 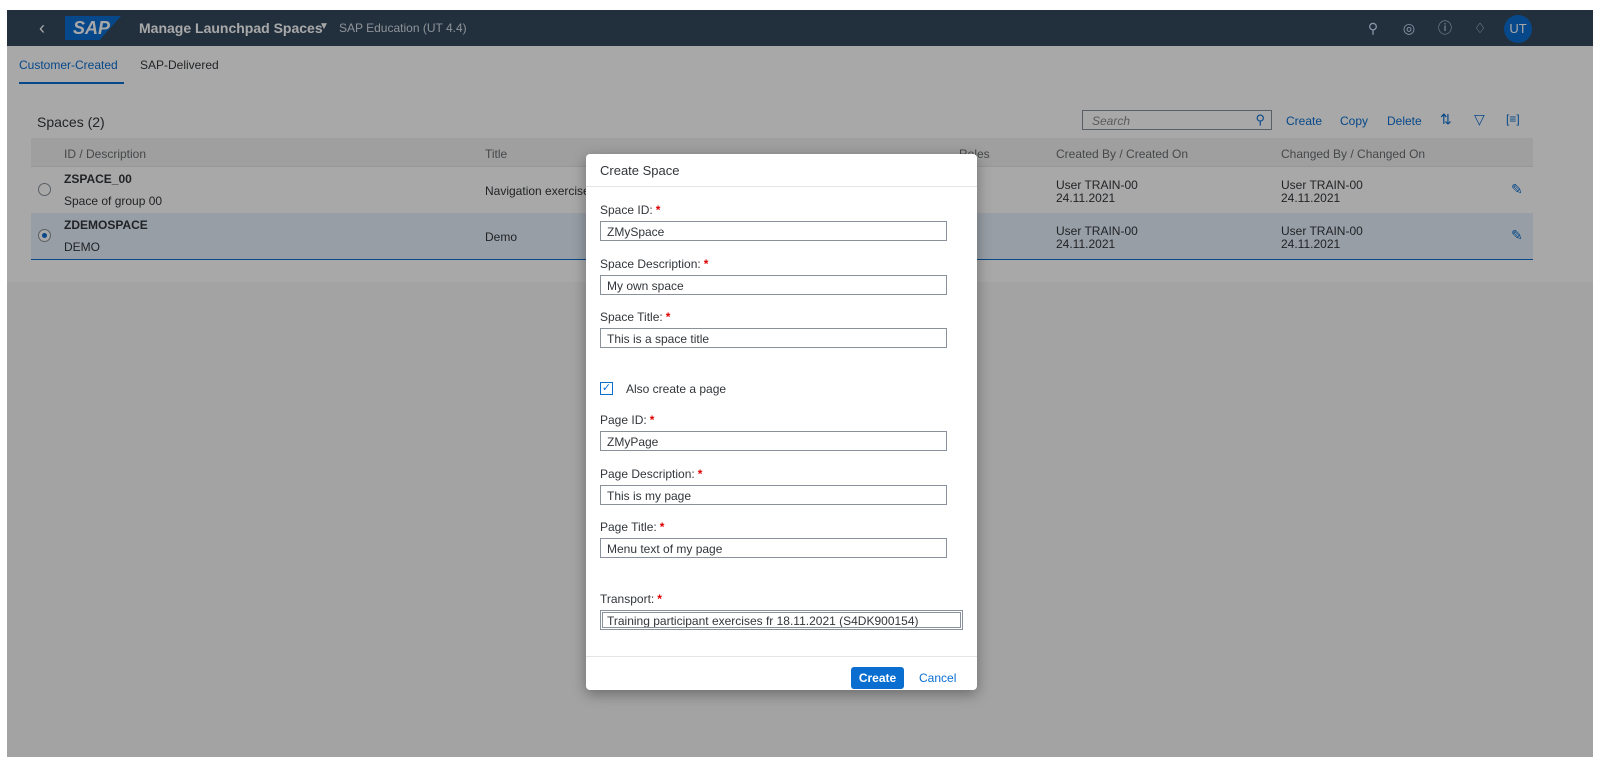 I want to click on dialog-footer: Create Cancel, so click(x=781, y=673).